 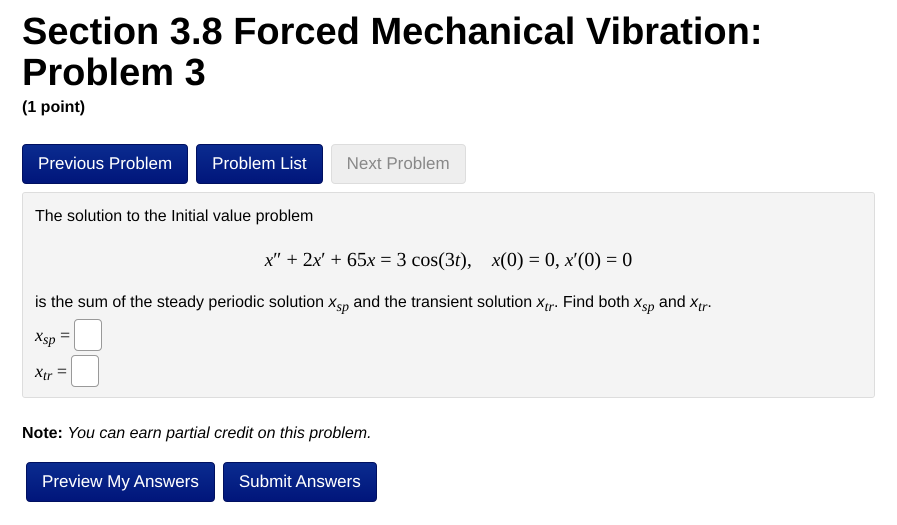 I want to click on points-label: (1 point), so click(x=54, y=108).